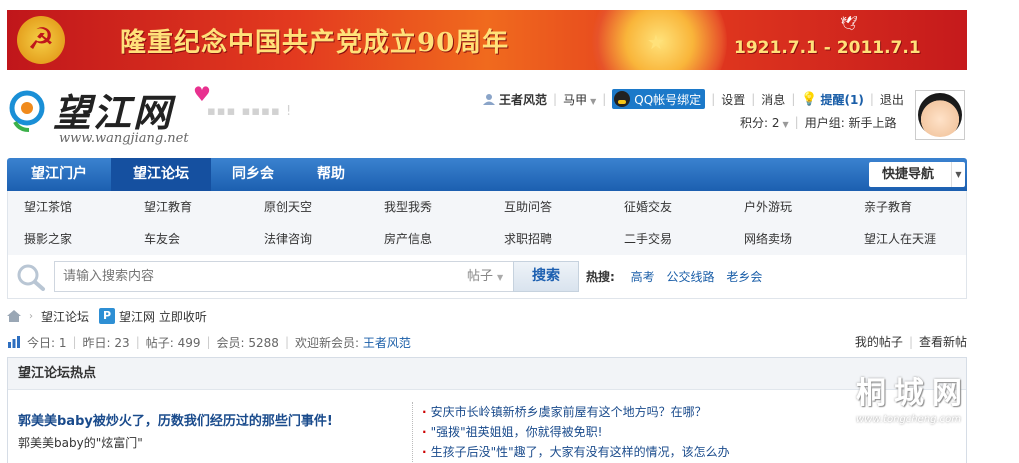  I want to click on banner-title: 隆重纪念中国共产党成立90周年, so click(315, 43).